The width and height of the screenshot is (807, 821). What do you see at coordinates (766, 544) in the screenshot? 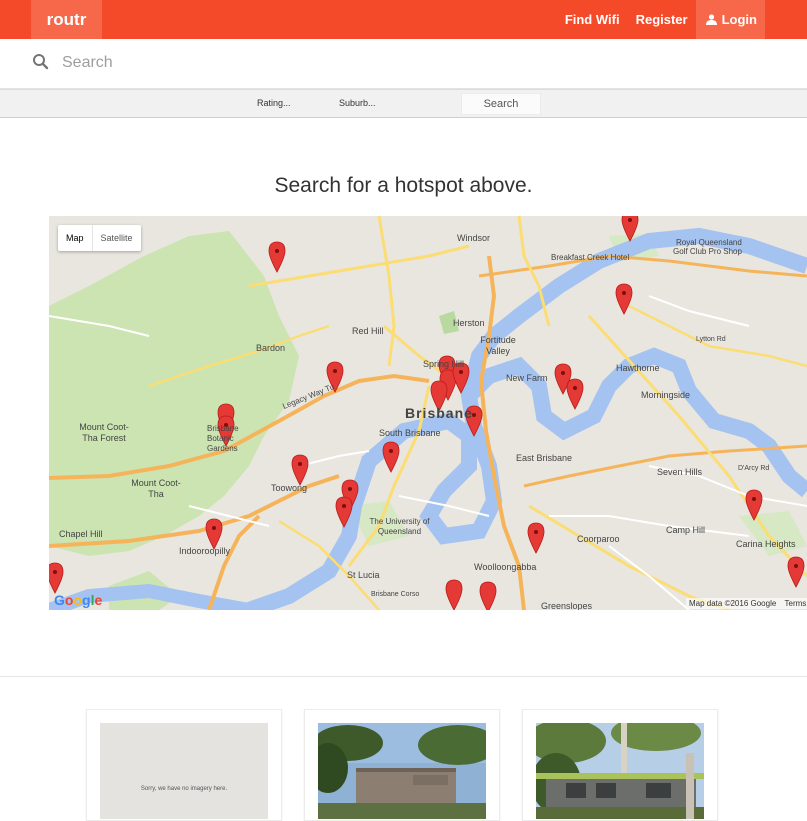
I see `map-label-carina-heights: Carina Heights` at bounding box center [766, 544].